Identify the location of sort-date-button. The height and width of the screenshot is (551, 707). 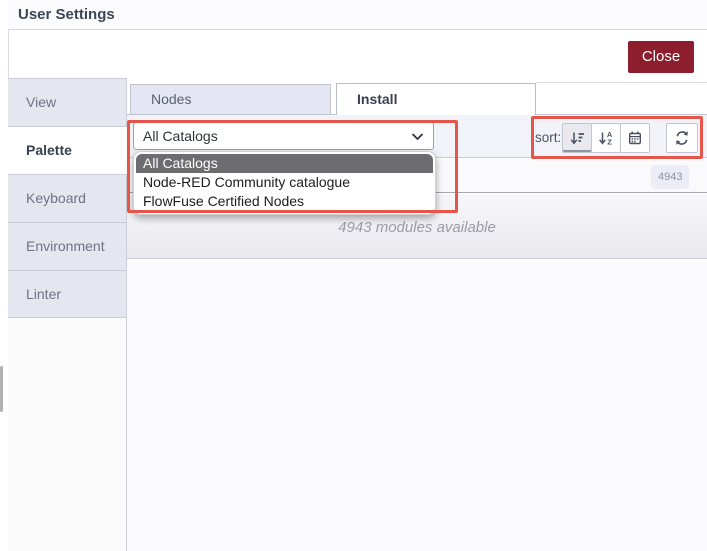
(635, 138).